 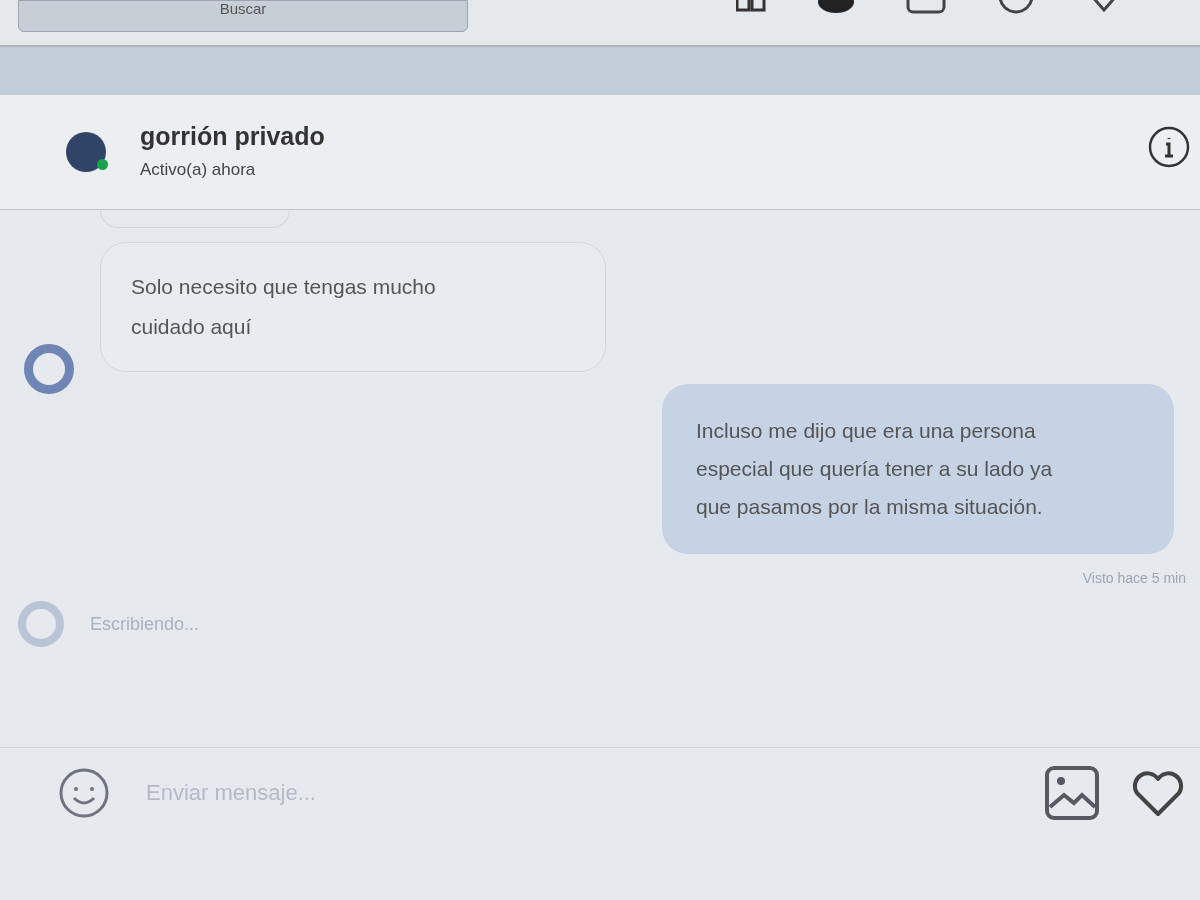 What do you see at coordinates (1134, 578) in the screenshot?
I see `seen-status: Visto hace 5 min` at bounding box center [1134, 578].